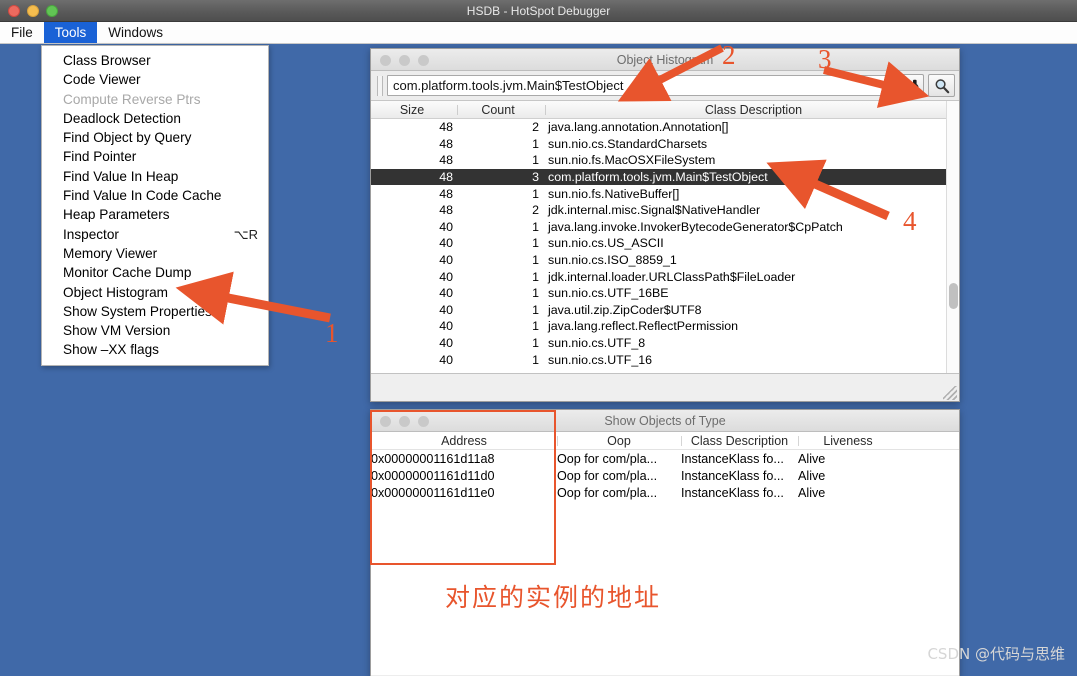  What do you see at coordinates (625, 309) in the screenshot?
I see `cell-description: java.util.zip.ZipCoder$UTF8` at bounding box center [625, 309].